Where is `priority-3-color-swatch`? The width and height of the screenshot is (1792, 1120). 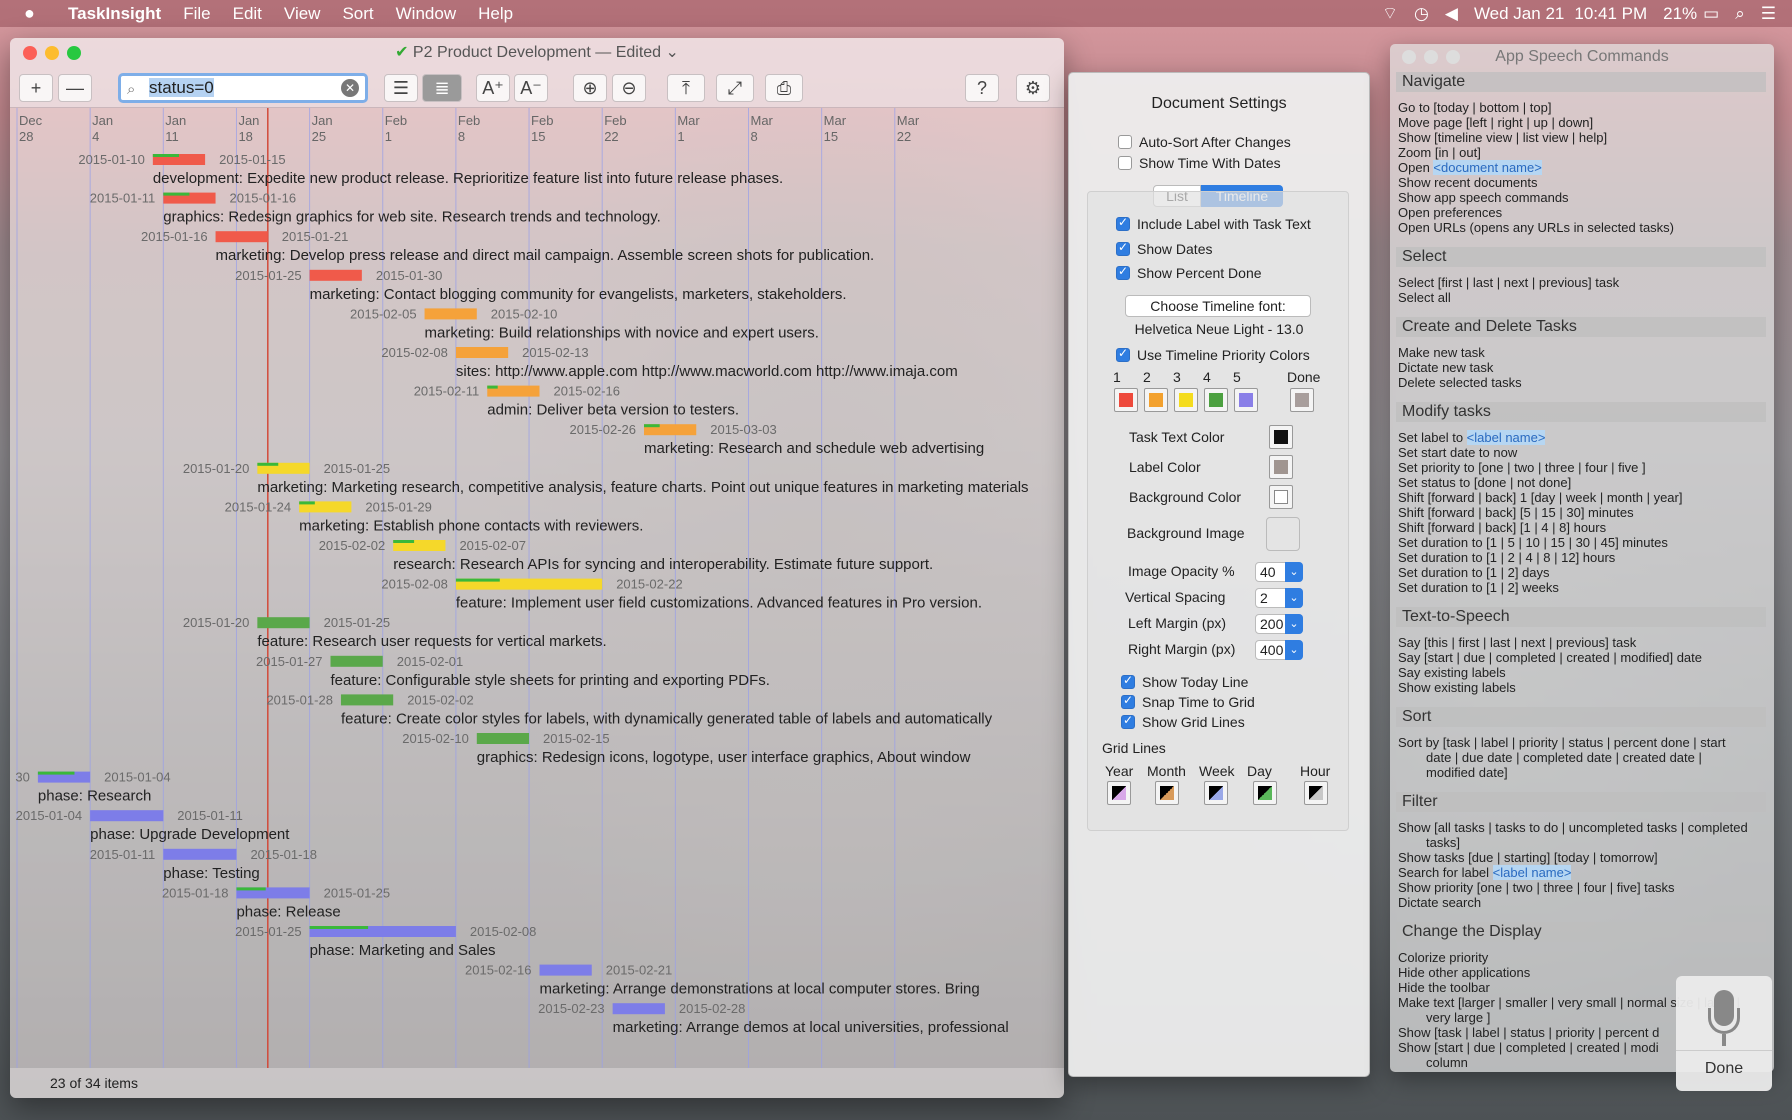
priority-3-color-swatch is located at coordinates (1186, 400).